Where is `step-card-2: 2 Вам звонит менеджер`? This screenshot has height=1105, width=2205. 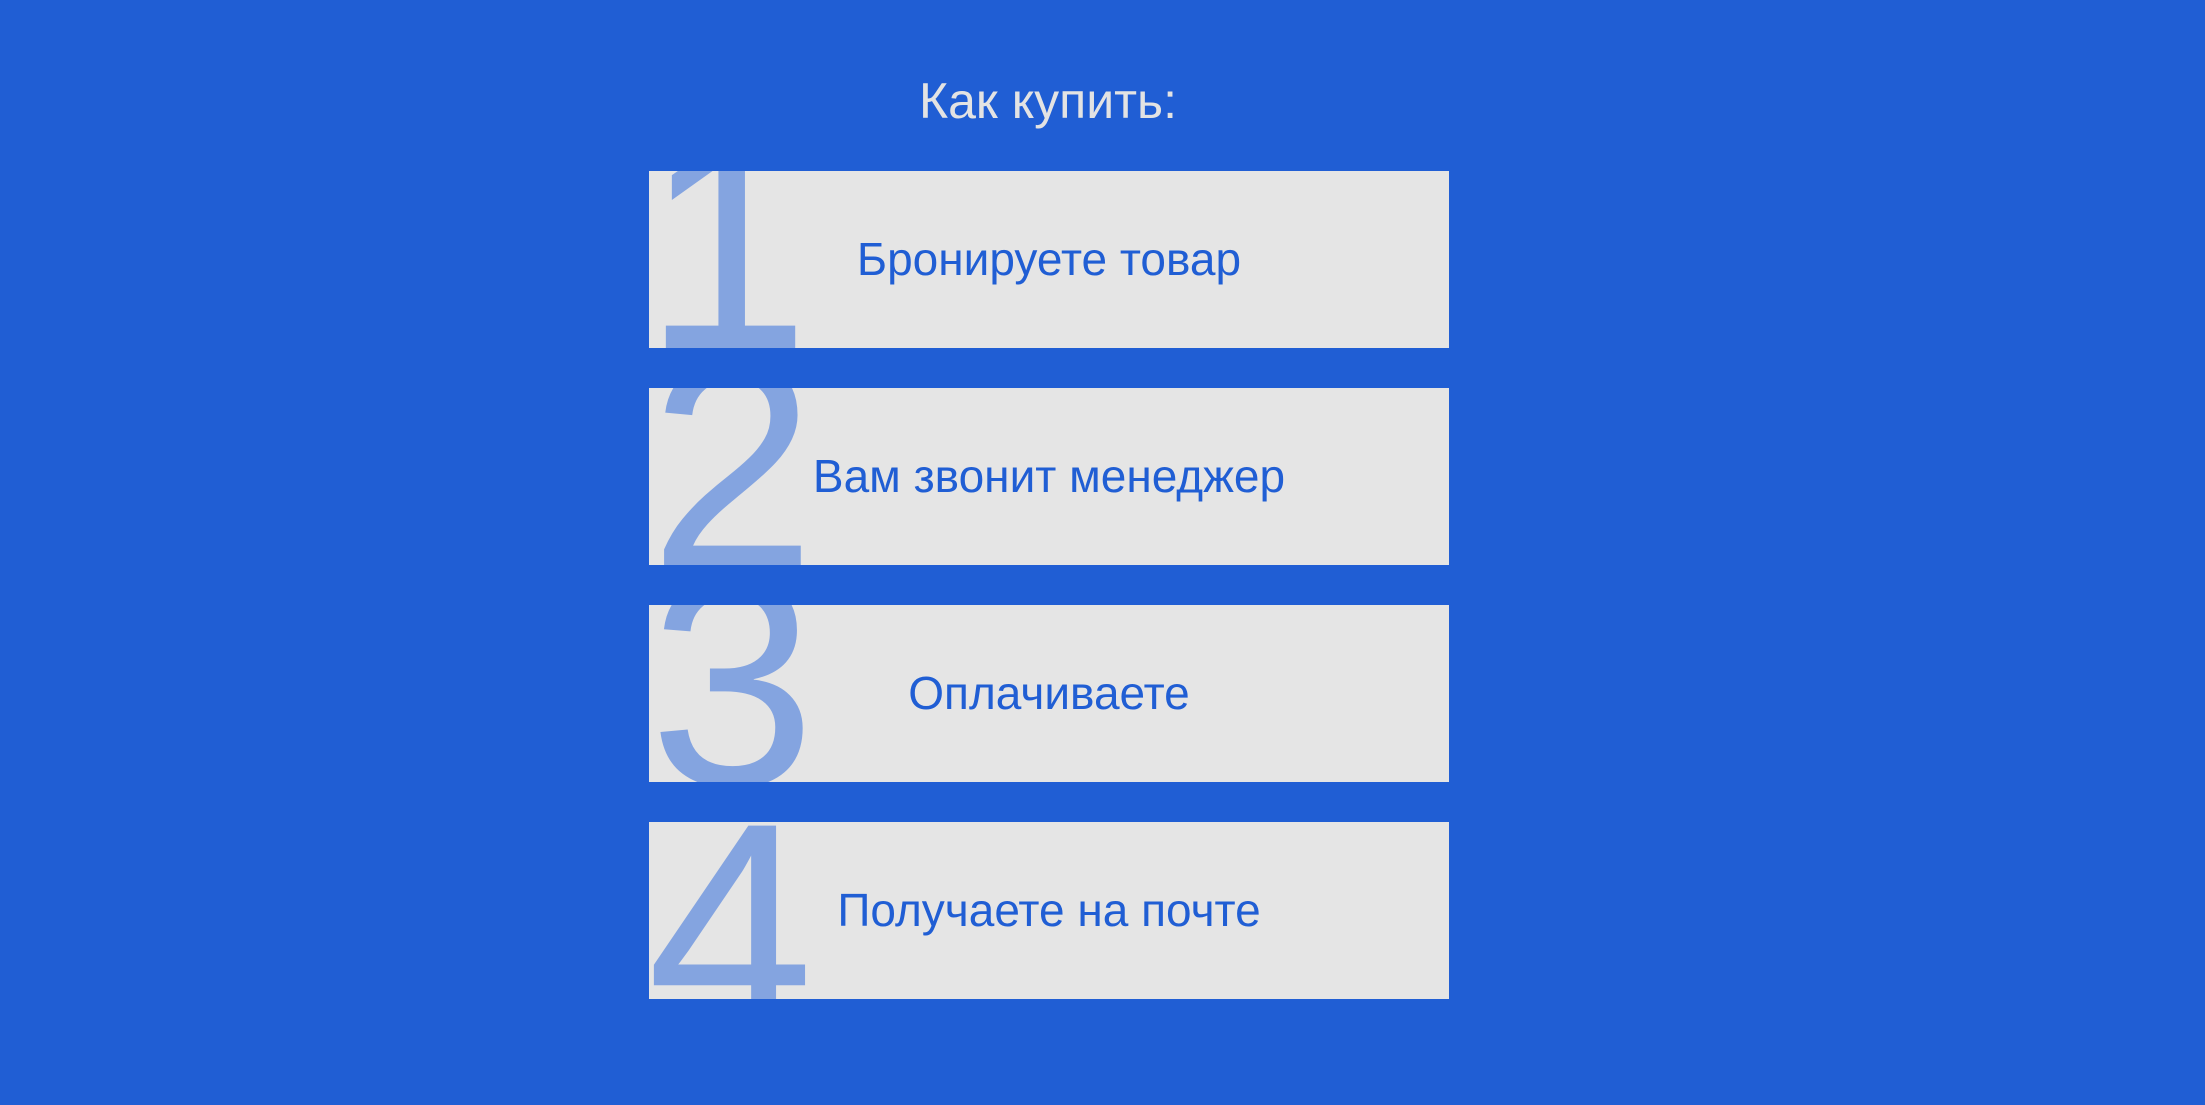
step-card-2: 2 Вам звонит менеджер is located at coordinates (1049, 476).